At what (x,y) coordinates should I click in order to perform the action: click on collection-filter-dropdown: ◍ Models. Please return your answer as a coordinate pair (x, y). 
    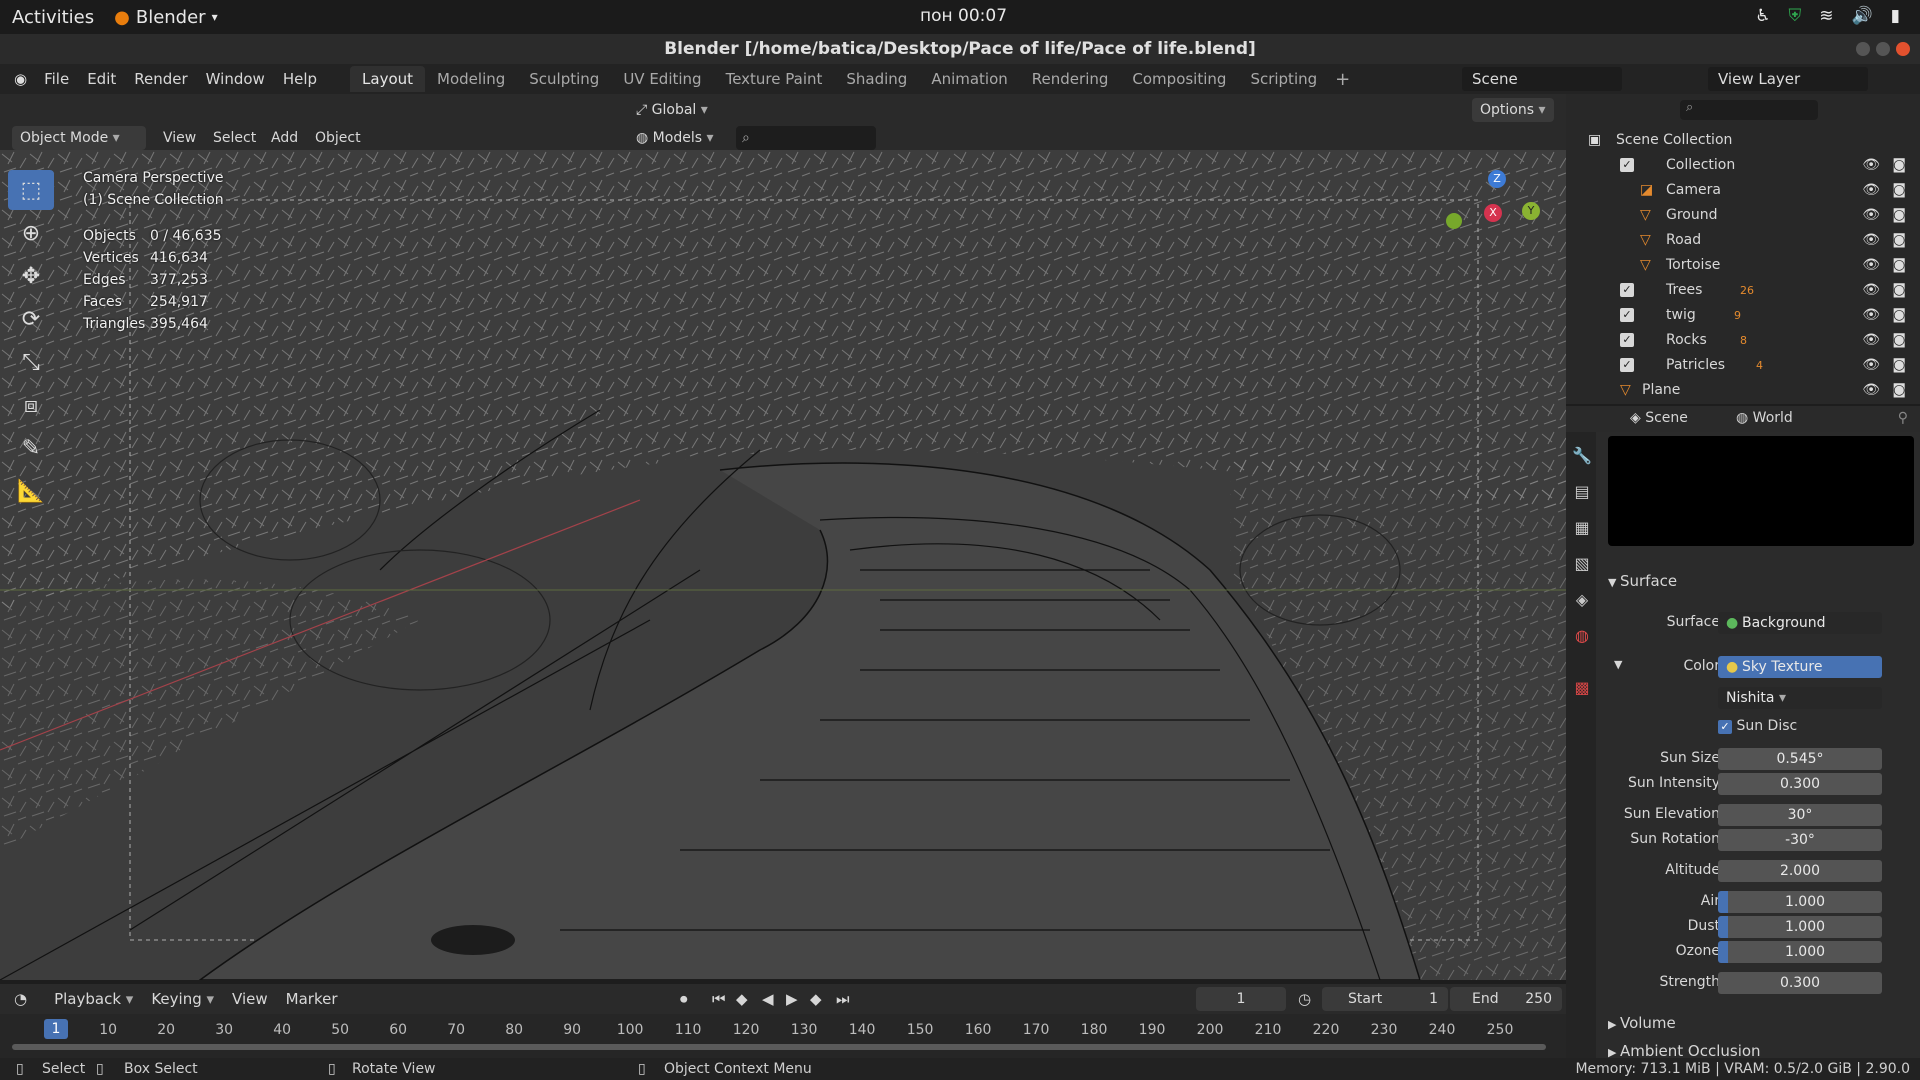
    Looking at the image, I should click on (675, 138).